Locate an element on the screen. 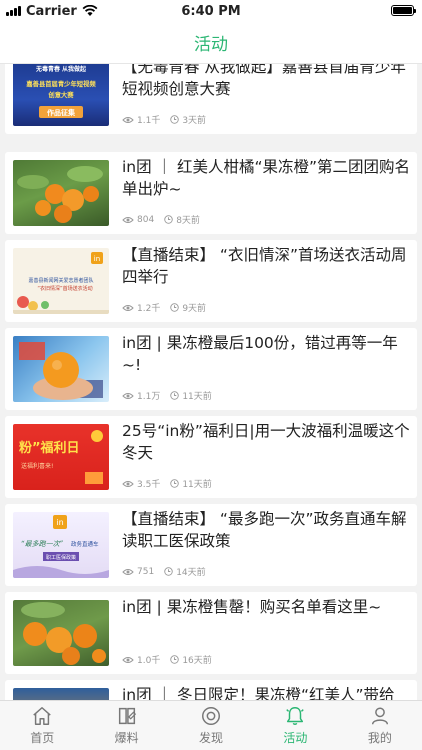  tab-label: 发现 is located at coordinates (211, 738).